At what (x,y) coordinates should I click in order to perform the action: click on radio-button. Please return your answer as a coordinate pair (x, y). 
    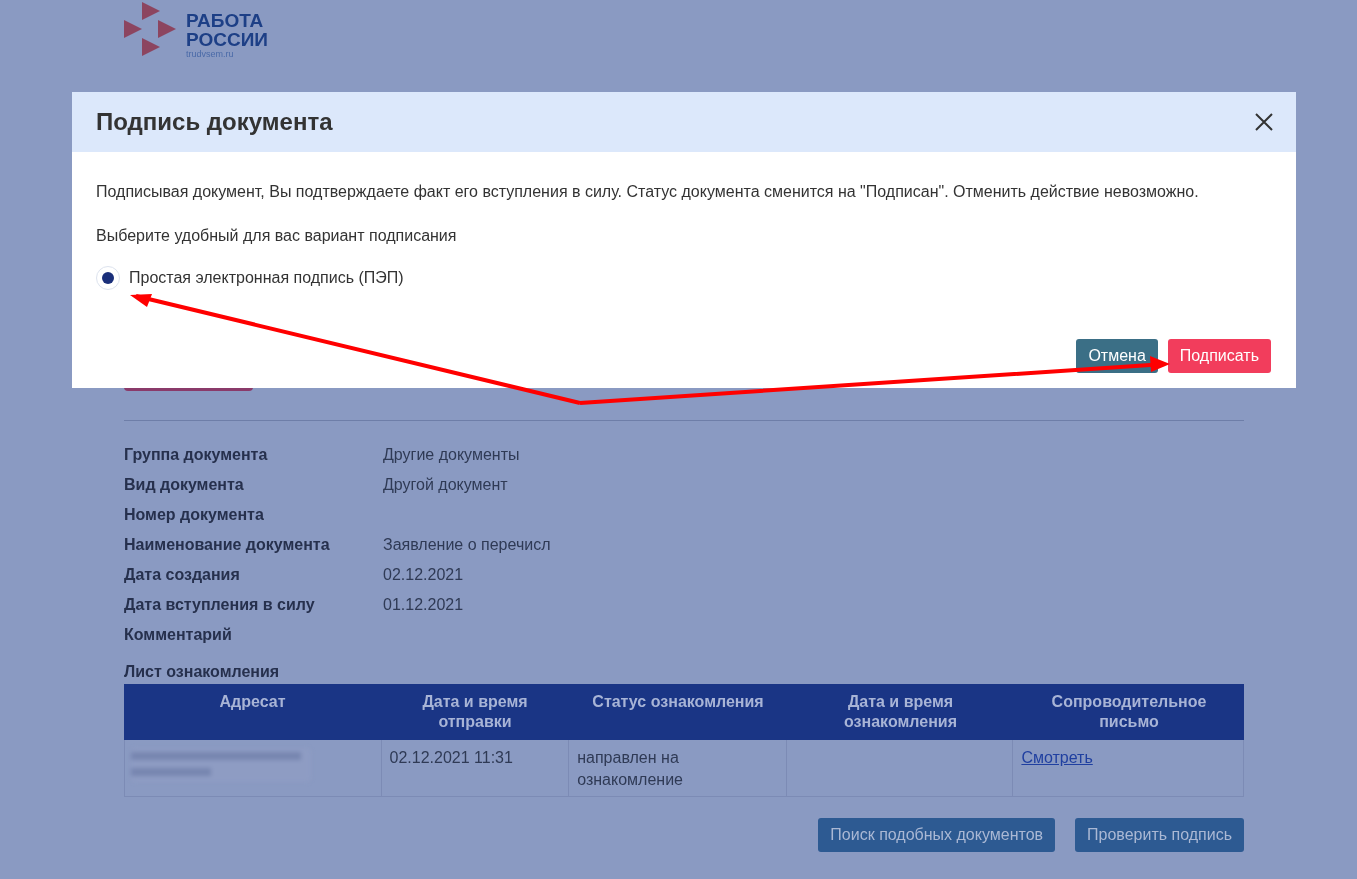
    Looking at the image, I should click on (108, 278).